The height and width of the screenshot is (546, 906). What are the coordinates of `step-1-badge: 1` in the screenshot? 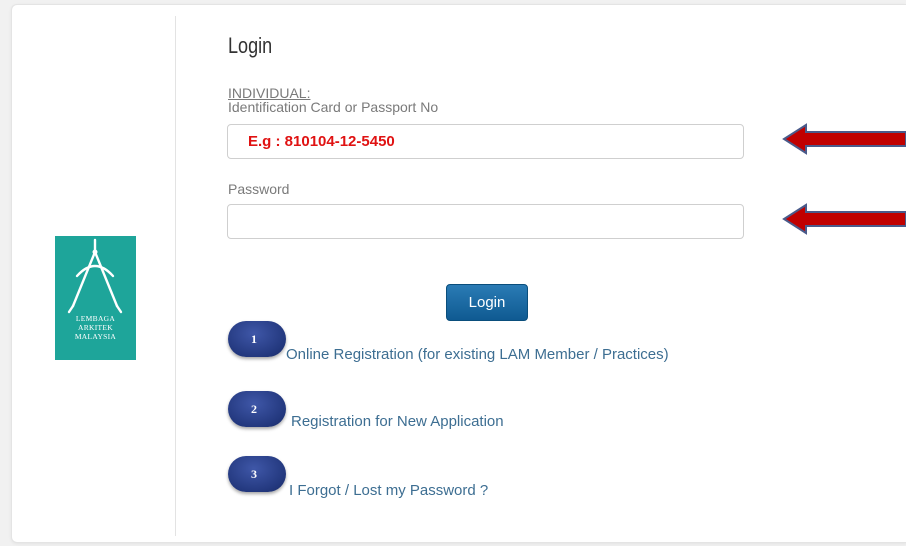 It's located at (257, 339).